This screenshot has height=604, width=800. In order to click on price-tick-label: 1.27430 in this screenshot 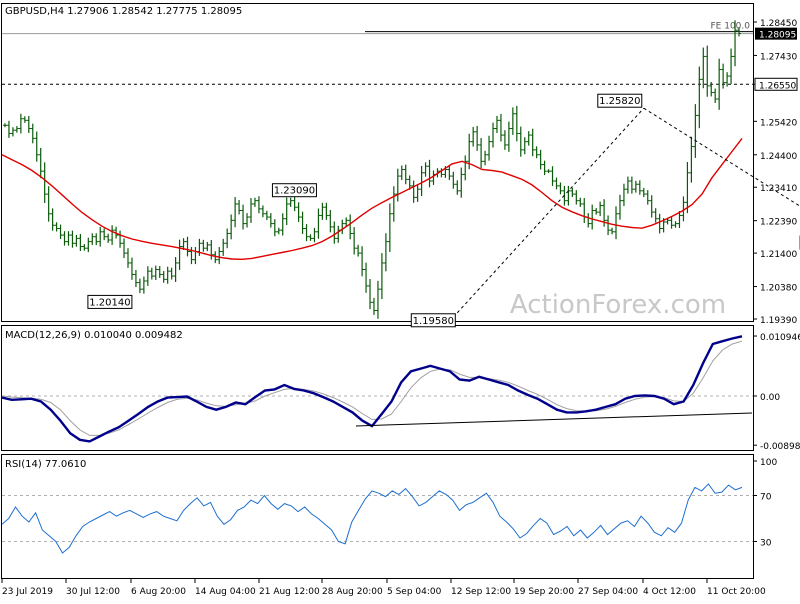, I will do `click(778, 57)`.